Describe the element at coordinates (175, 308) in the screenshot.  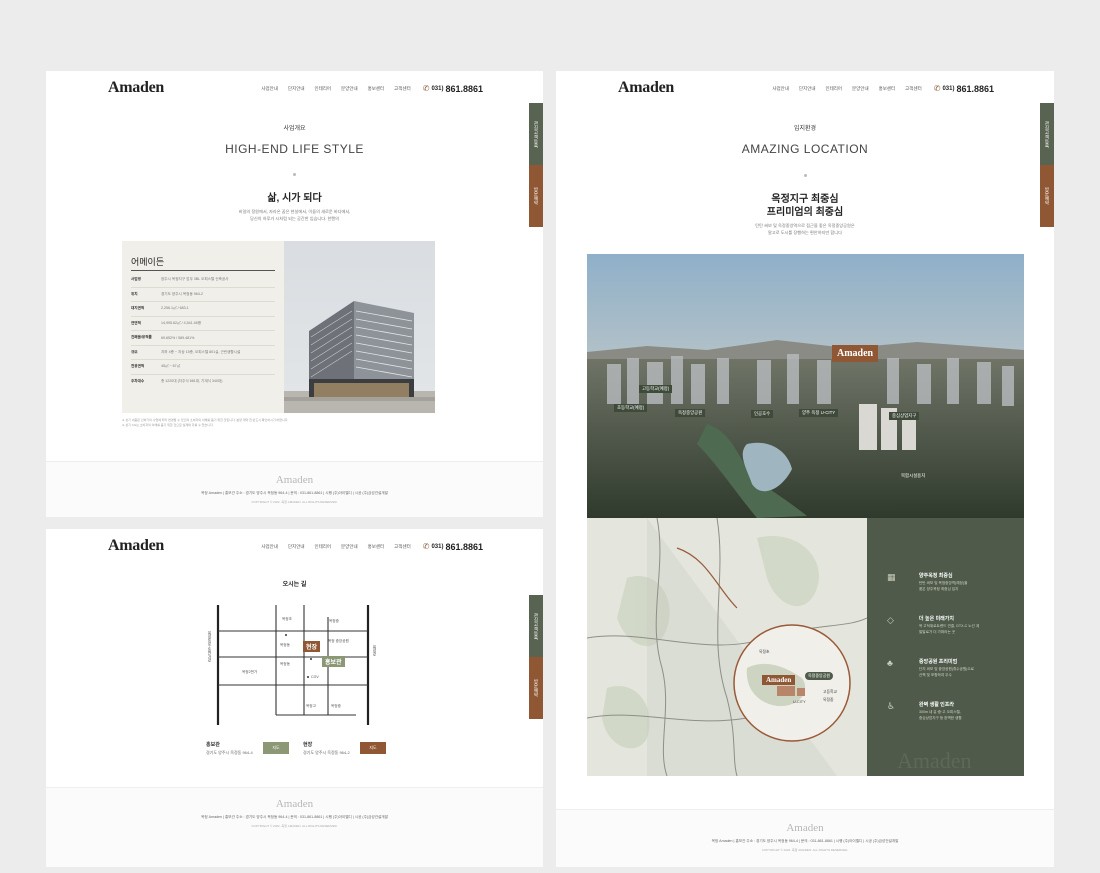
I see `info-value: 2,256.1㎡ / 683.1` at that location.